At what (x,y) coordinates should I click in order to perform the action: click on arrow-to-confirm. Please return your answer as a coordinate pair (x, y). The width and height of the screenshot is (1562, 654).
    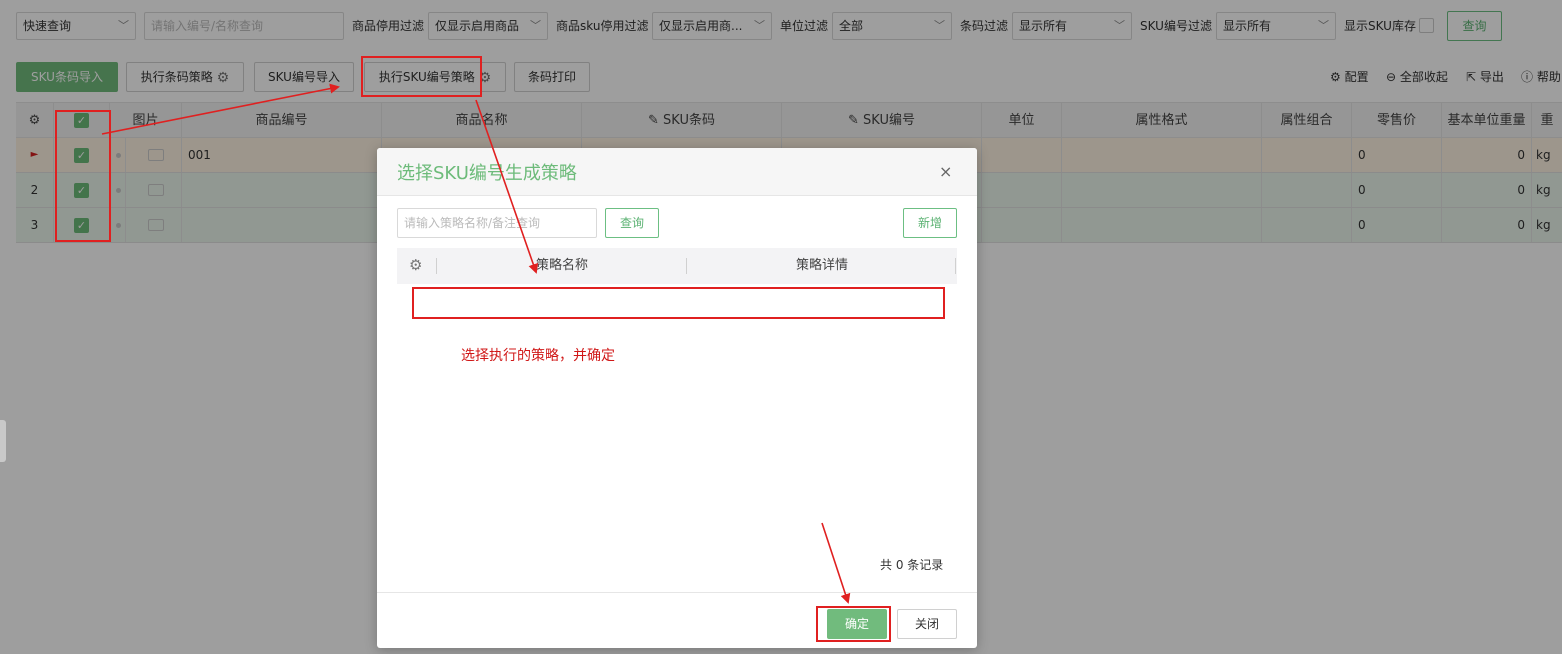
    Looking at the image, I should click on (836, 563).